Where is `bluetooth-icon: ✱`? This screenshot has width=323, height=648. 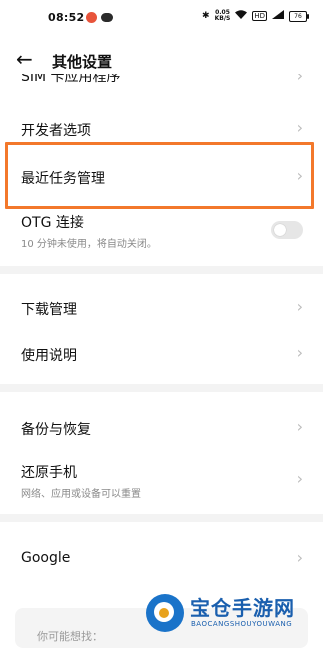 bluetooth-icon: ✱ is located at coordinates (206, 16).